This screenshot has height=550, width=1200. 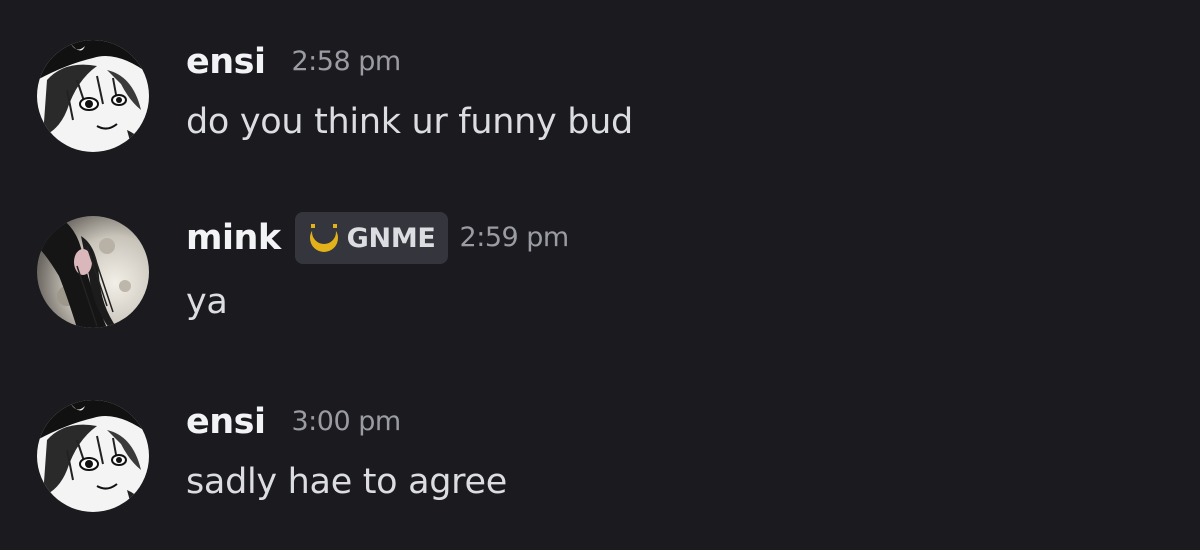 What do you see at coordinates (514, 237) in the screenshot?
I see `timestamp: 2:59 pm` at bounding box center [514, 237].